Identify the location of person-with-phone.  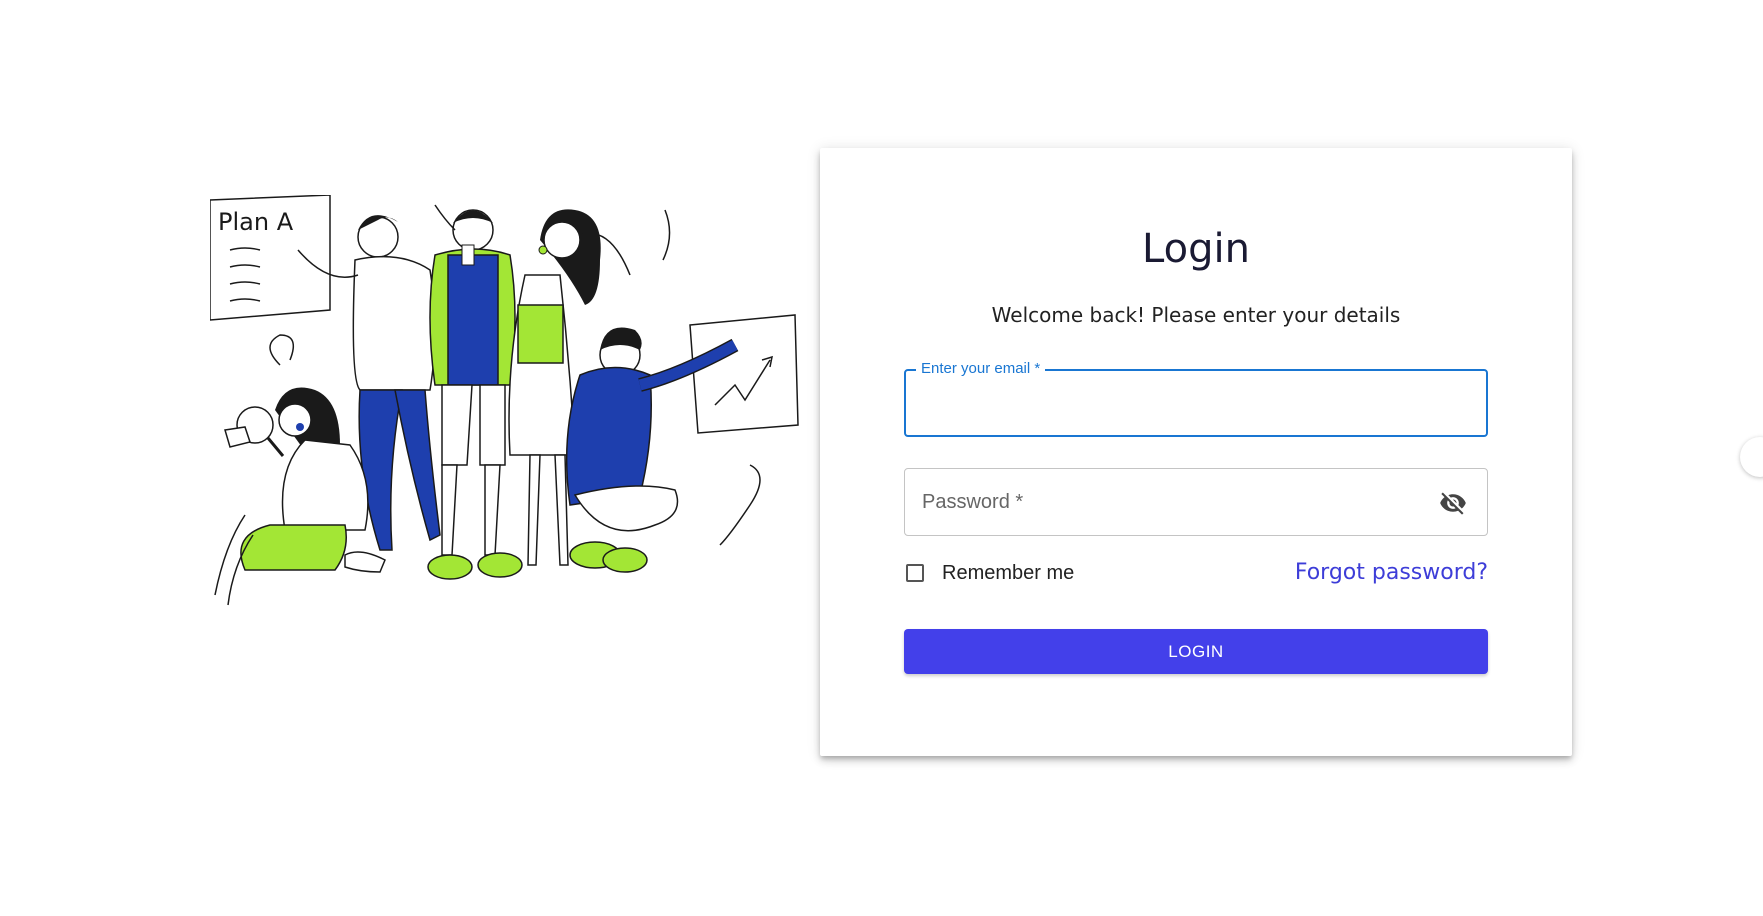
(475, 394).